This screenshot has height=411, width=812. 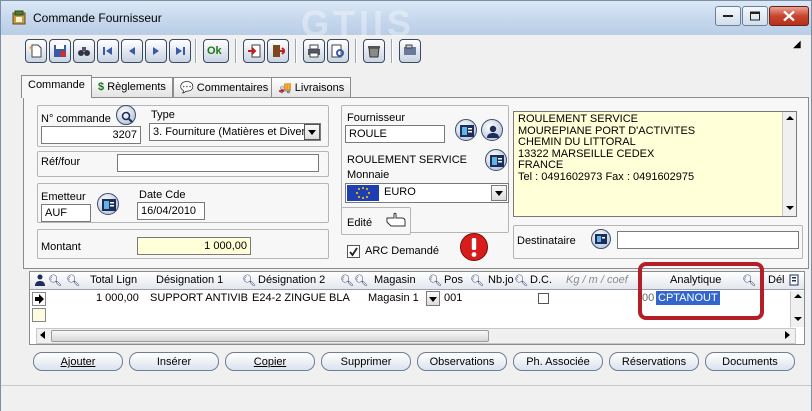 What do you see at coordinates (291, 280) in the screenshot?
I see `col-designation2: Désignation 2` at bounding box center [291, 280].